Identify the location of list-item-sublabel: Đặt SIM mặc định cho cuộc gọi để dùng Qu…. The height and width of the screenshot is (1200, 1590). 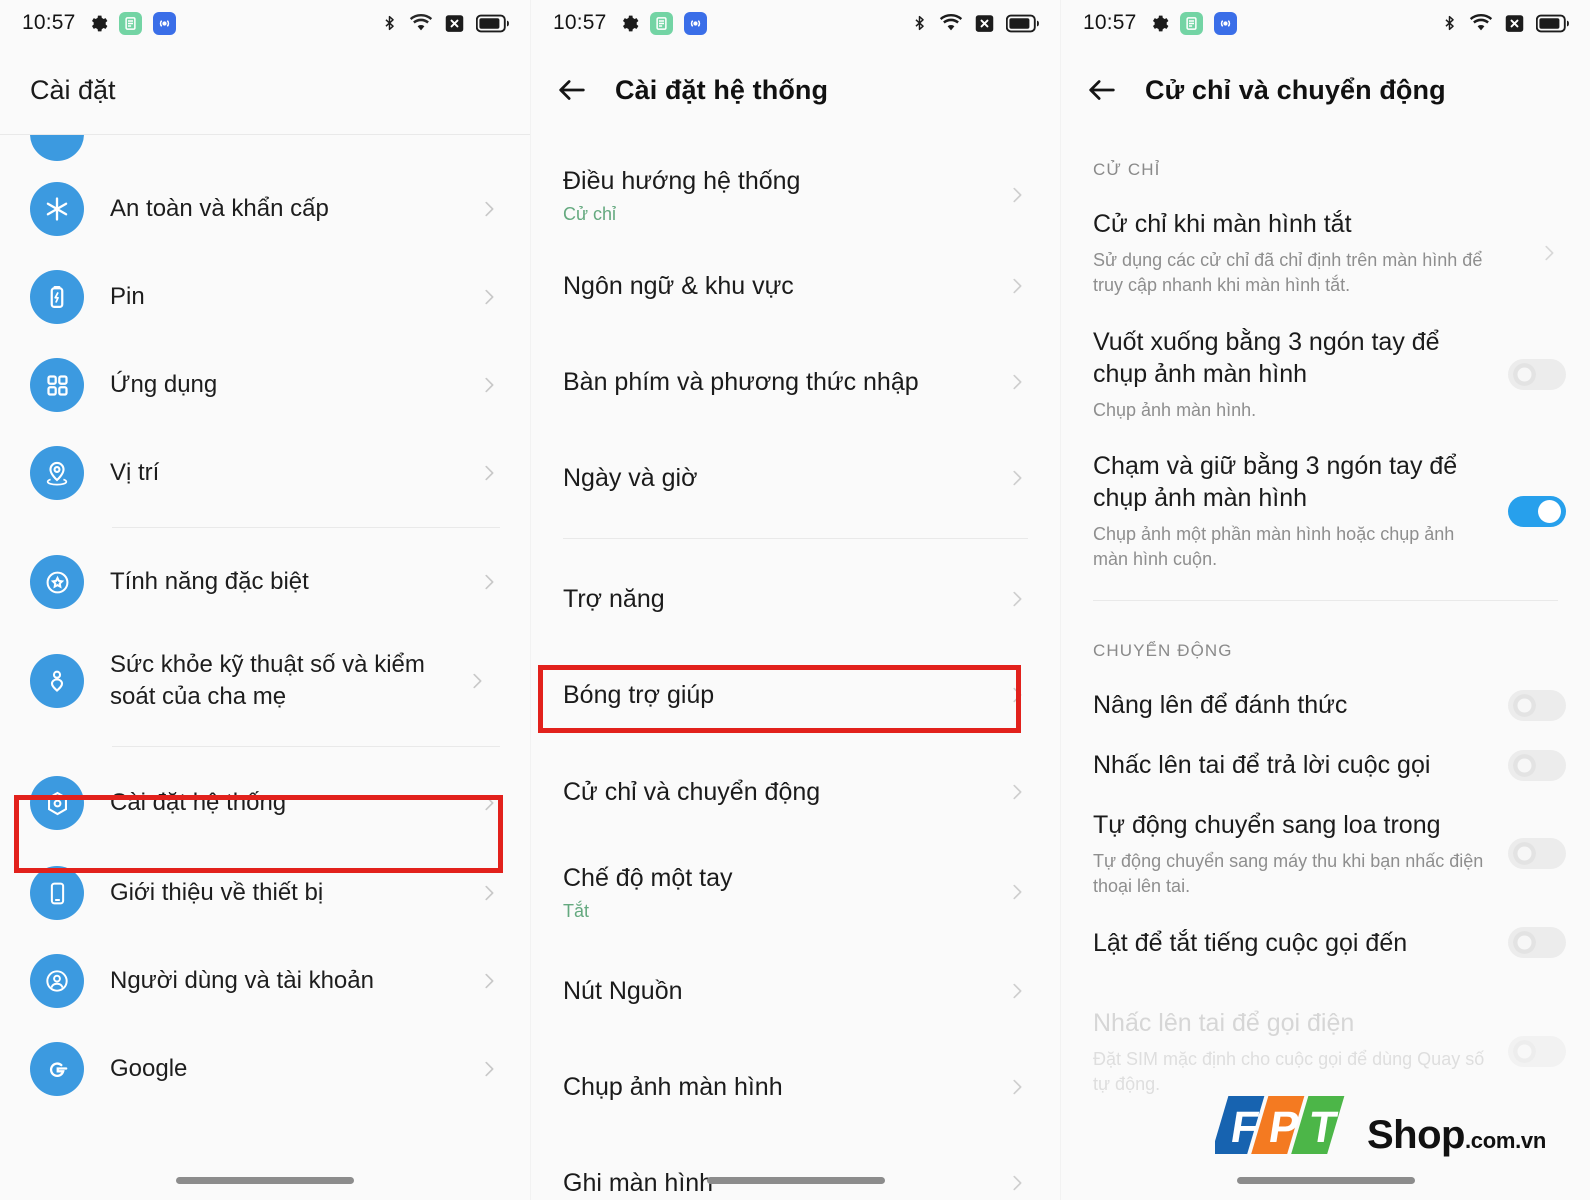
(1289, 1071).